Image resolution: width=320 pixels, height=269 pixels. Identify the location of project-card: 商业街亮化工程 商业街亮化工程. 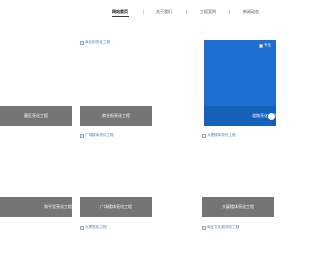
(116, 83).